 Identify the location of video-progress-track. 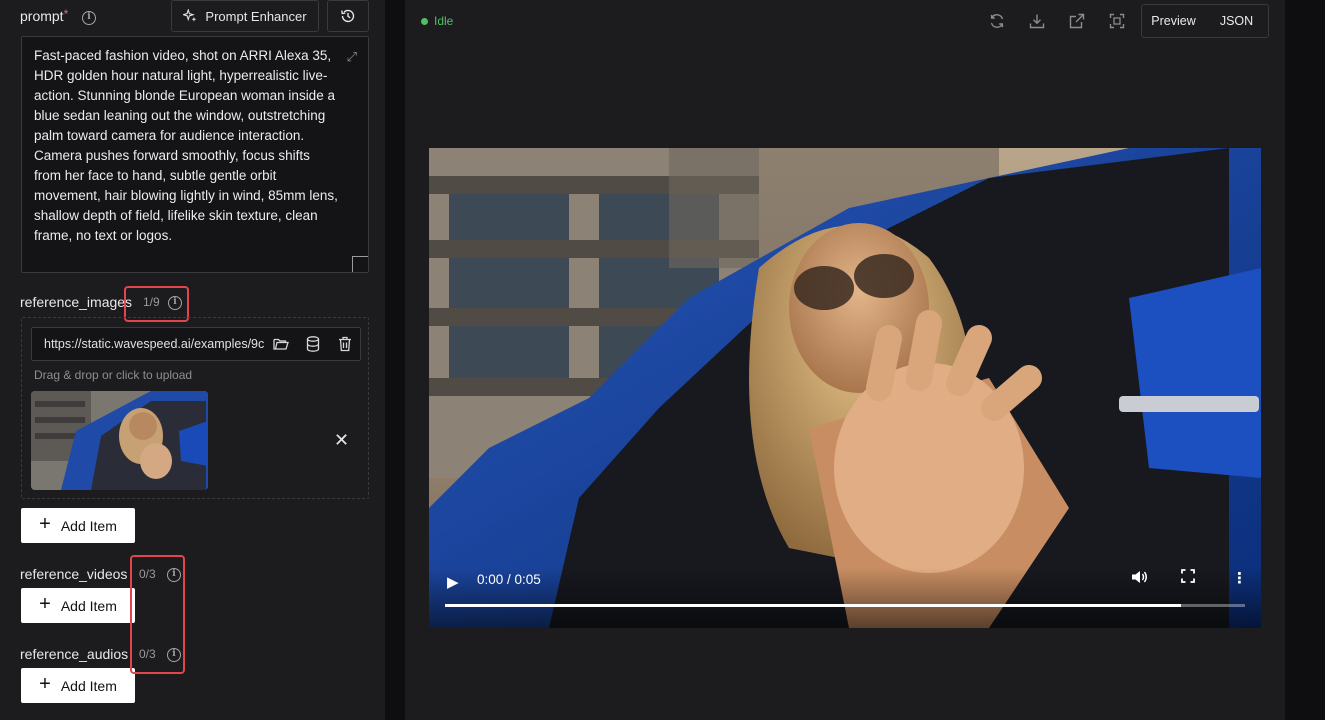
(845, 605).